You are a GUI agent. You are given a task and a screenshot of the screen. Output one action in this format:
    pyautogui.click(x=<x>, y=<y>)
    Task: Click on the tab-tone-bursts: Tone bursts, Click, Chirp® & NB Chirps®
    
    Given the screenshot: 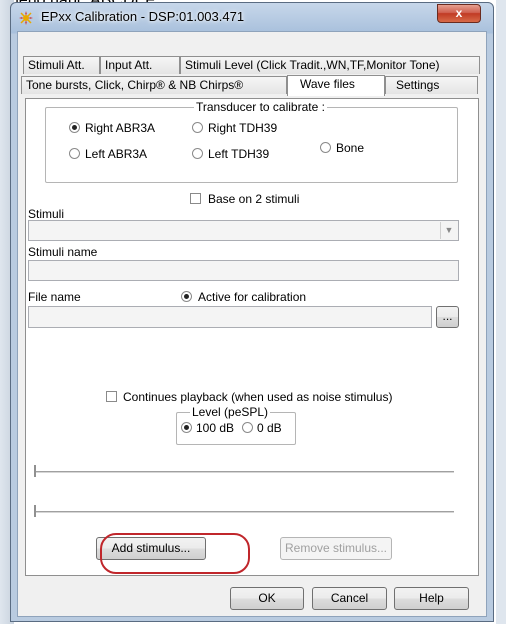 What is the action you would take?
    pyautogui.click(x=154, y=85)
    